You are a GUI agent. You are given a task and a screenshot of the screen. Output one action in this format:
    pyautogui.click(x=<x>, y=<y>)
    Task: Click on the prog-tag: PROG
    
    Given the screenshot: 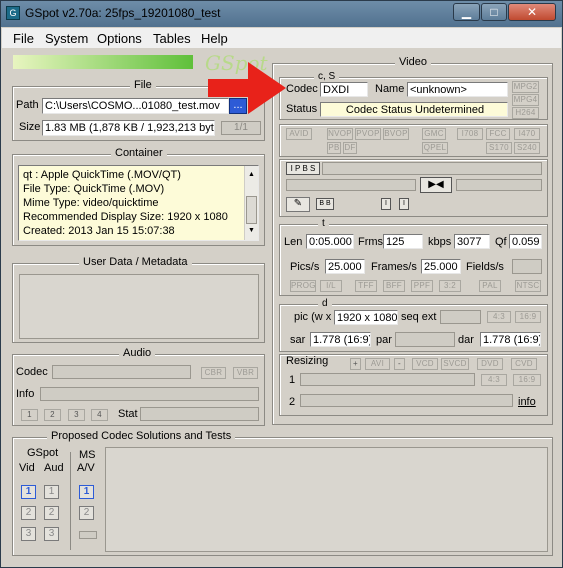 What is the action you would take?
    pyautogui.click(x=303, y=286)
    